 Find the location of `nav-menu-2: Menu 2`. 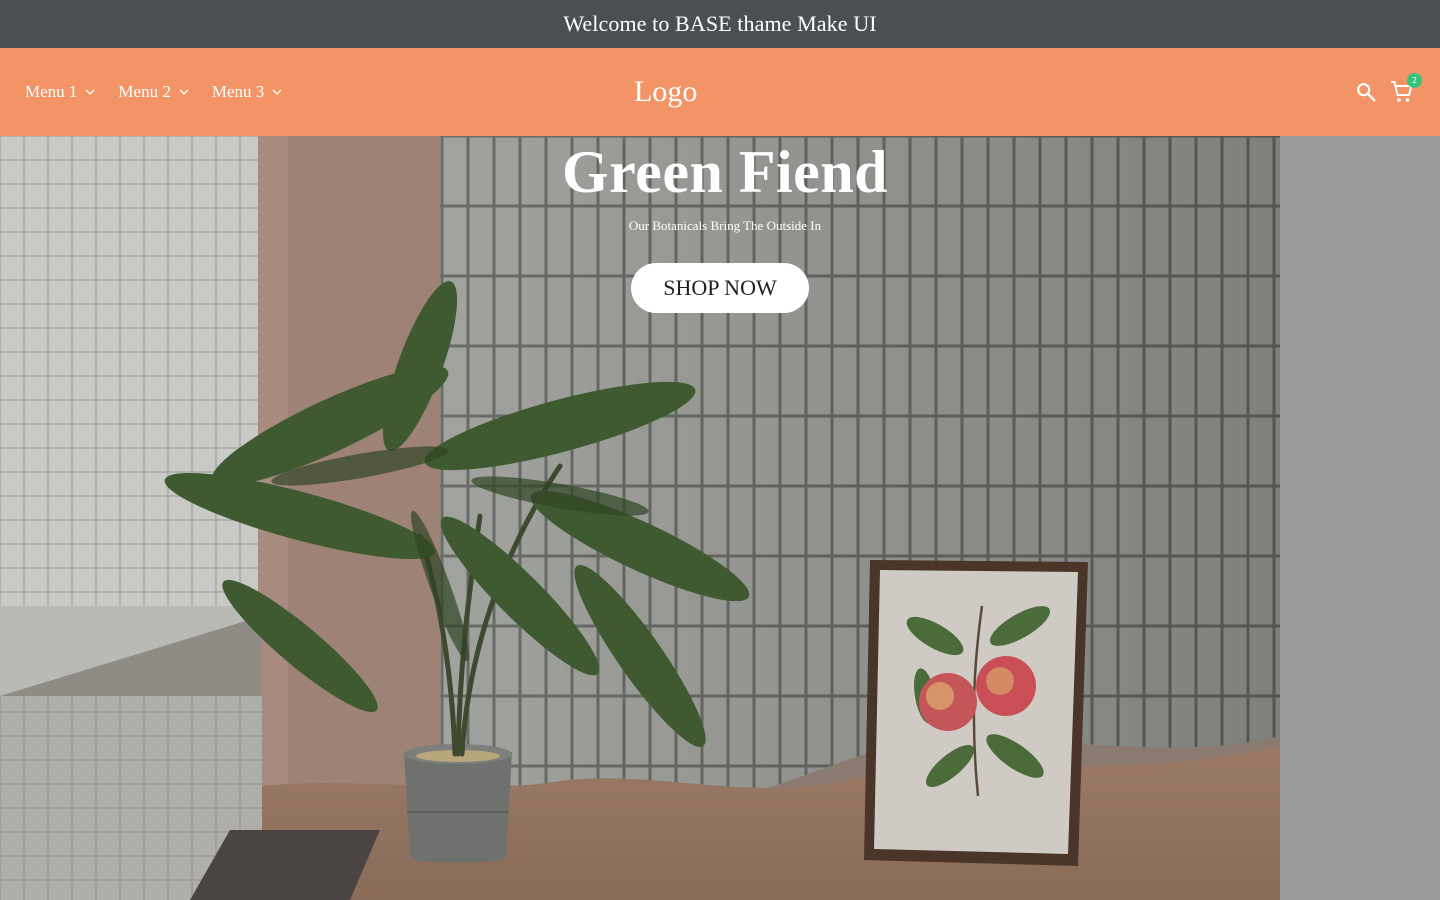

nav-menu-2: Menu 2 is located at coordinates (153, 92).